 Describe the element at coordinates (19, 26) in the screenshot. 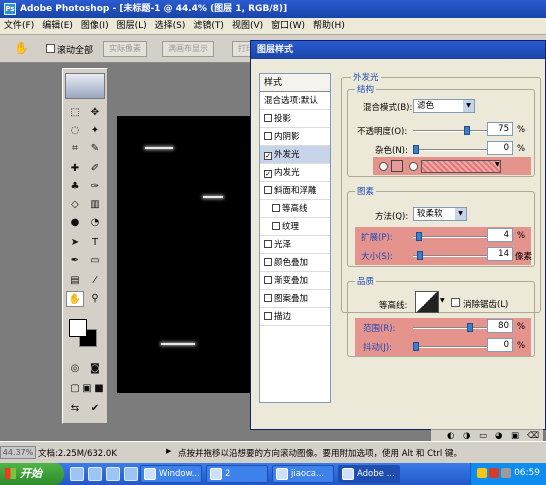

I see `menu-file: 文件(F)` at that location.